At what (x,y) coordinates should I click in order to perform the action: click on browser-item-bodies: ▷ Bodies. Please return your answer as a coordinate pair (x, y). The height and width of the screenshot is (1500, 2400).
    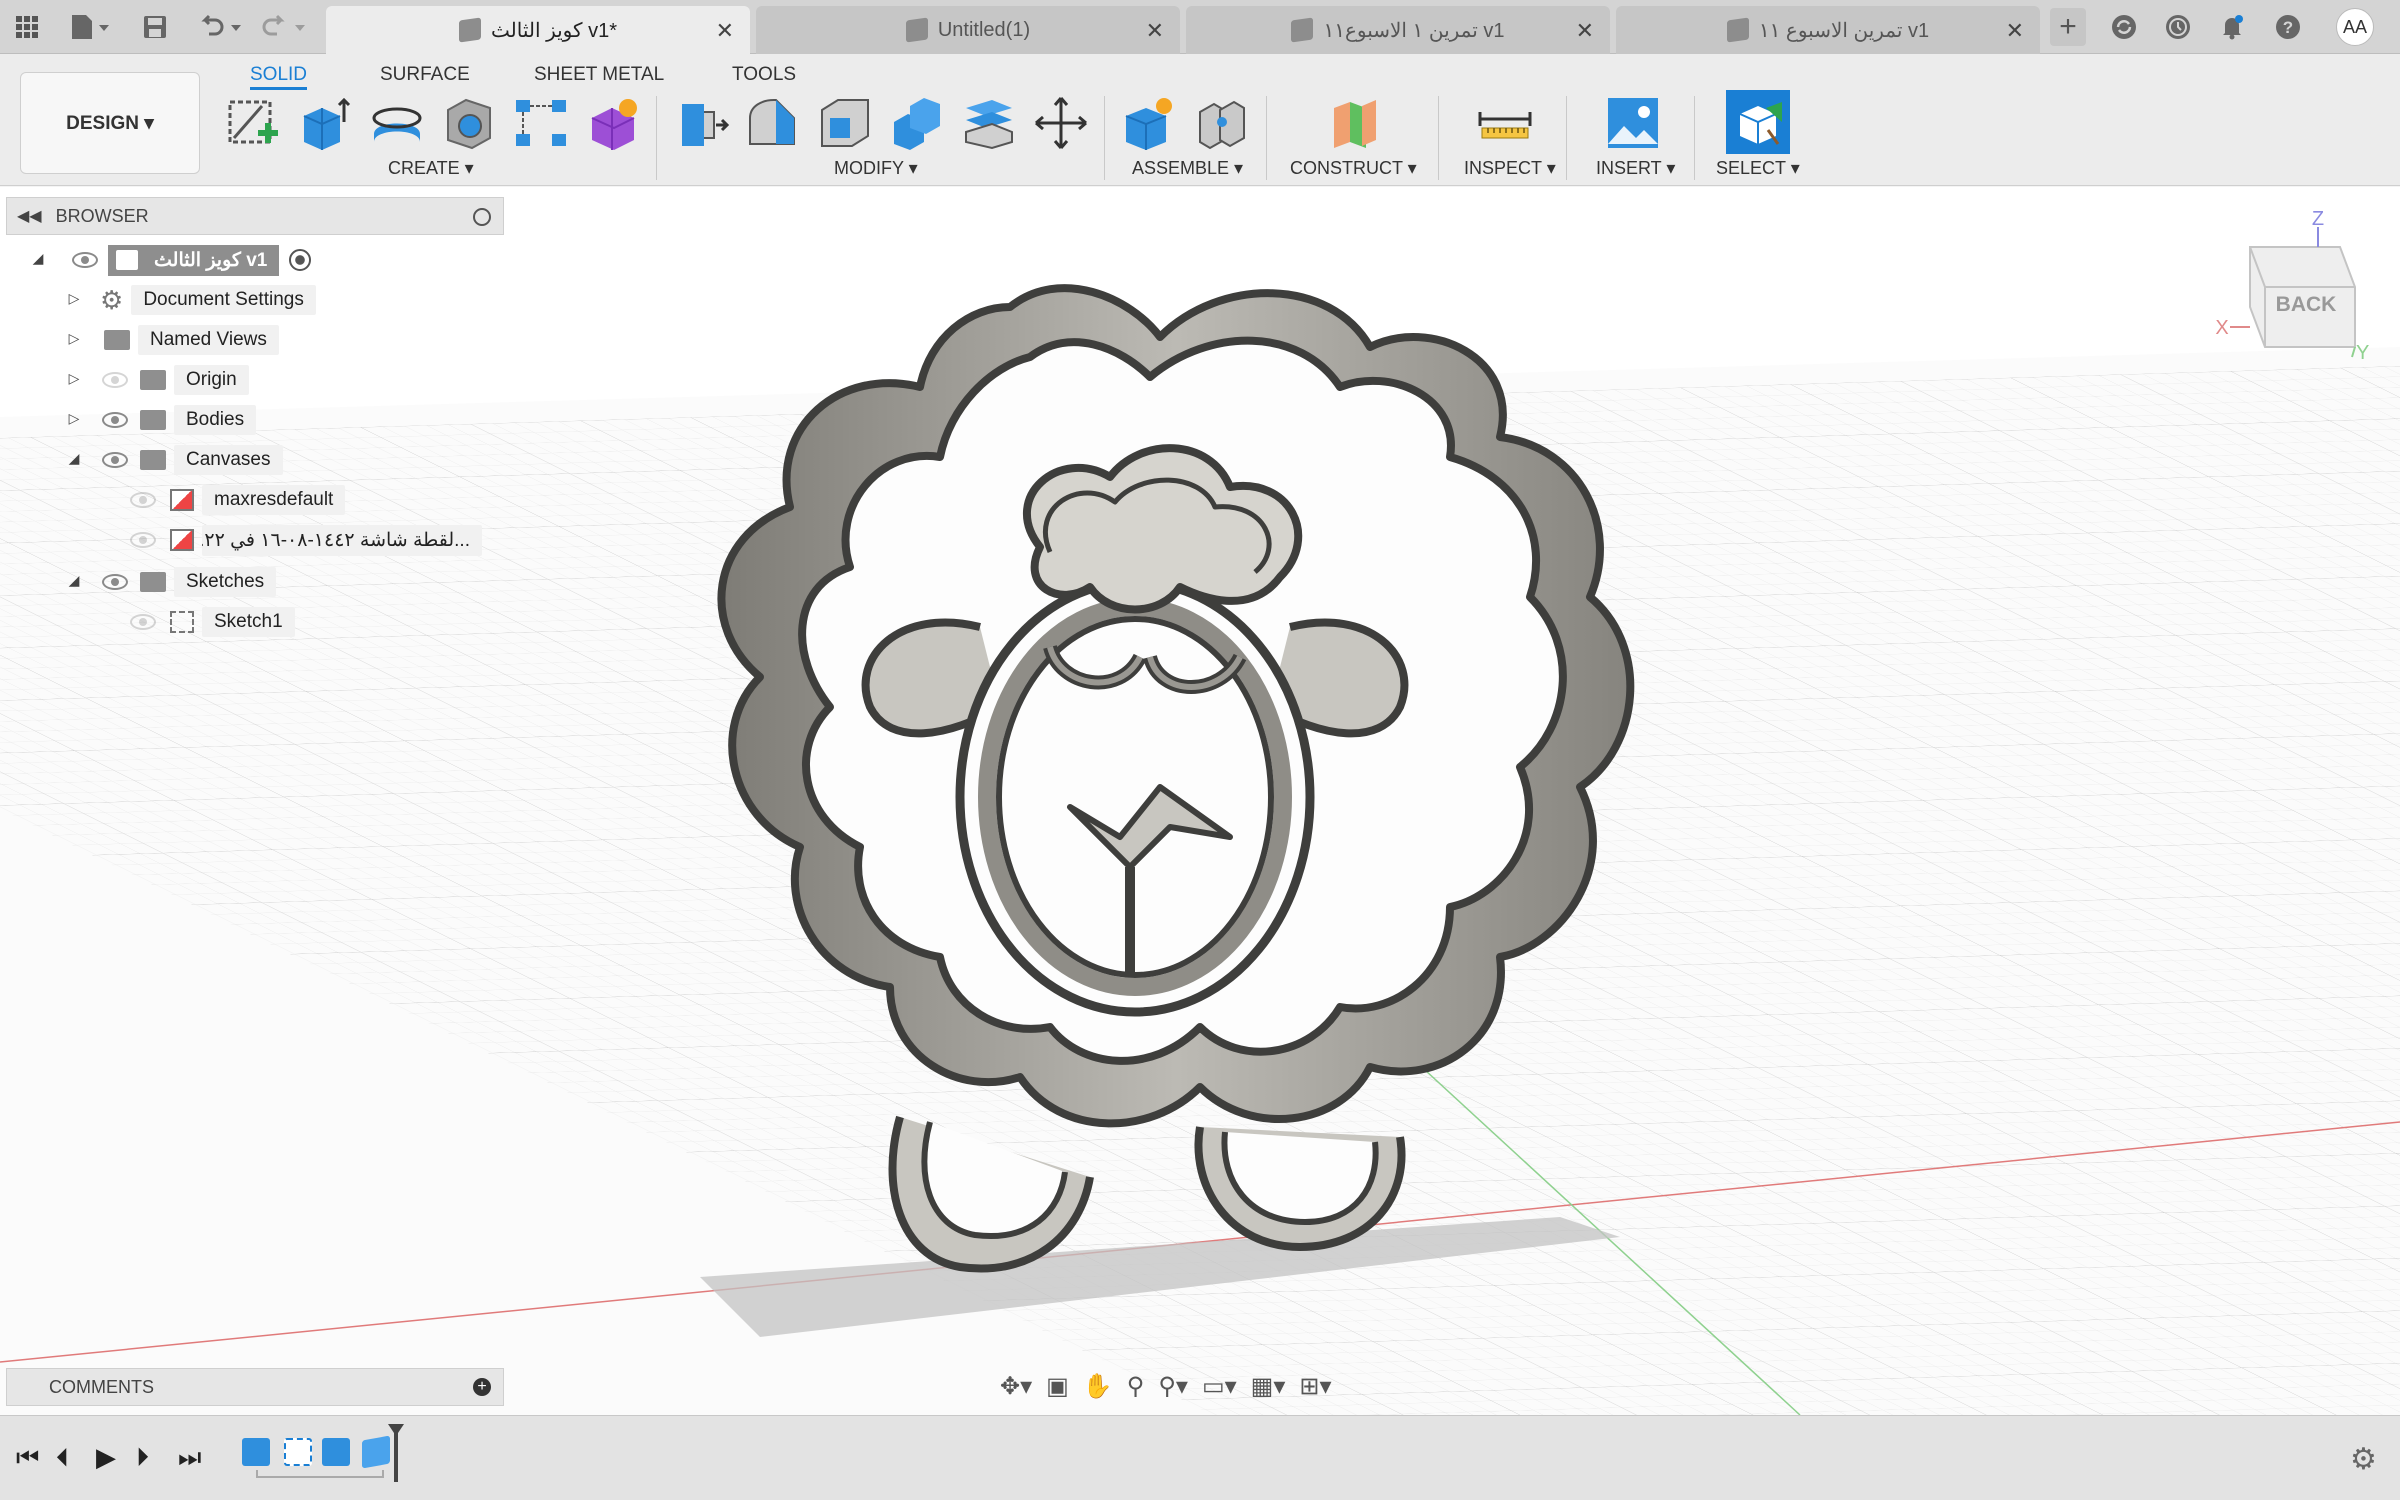
    Looking at the image, I should click on (160, 420).